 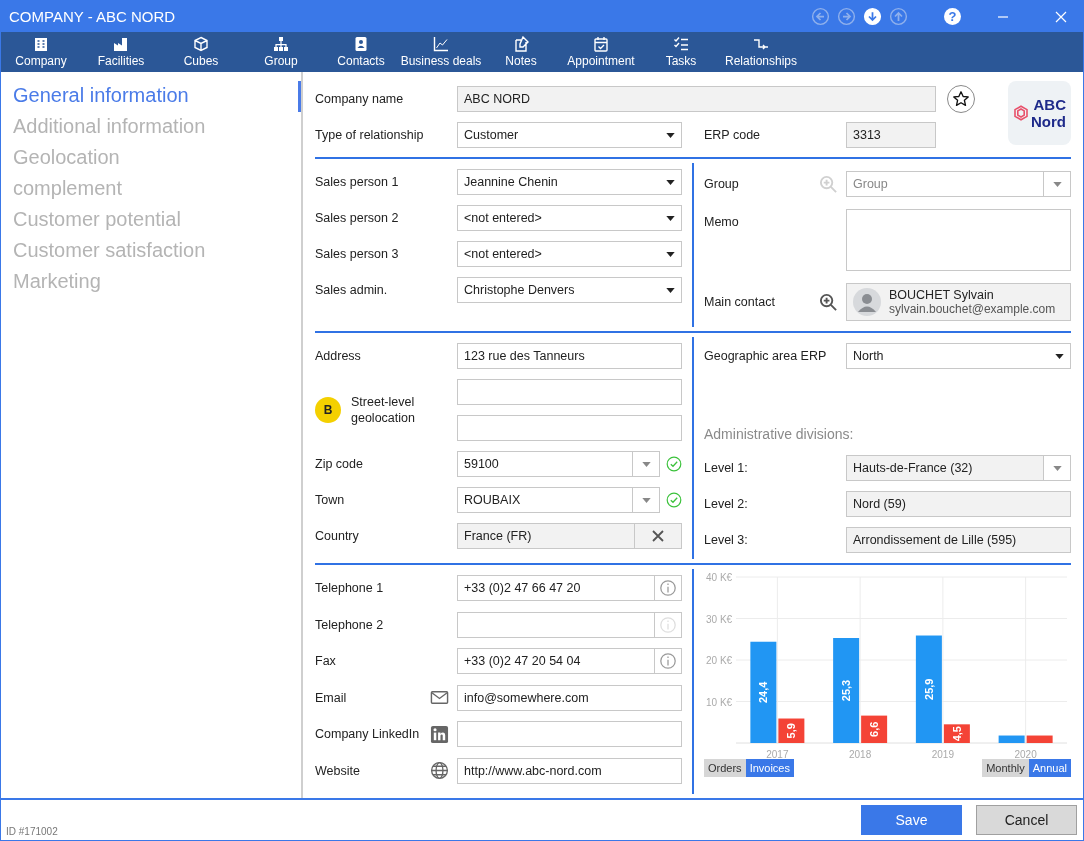 What do you see at coordinates (958, 540) in the screenshot?
I see `read-only-field: Arrondissement de Lille (595)` at bounding box center [958, 540].